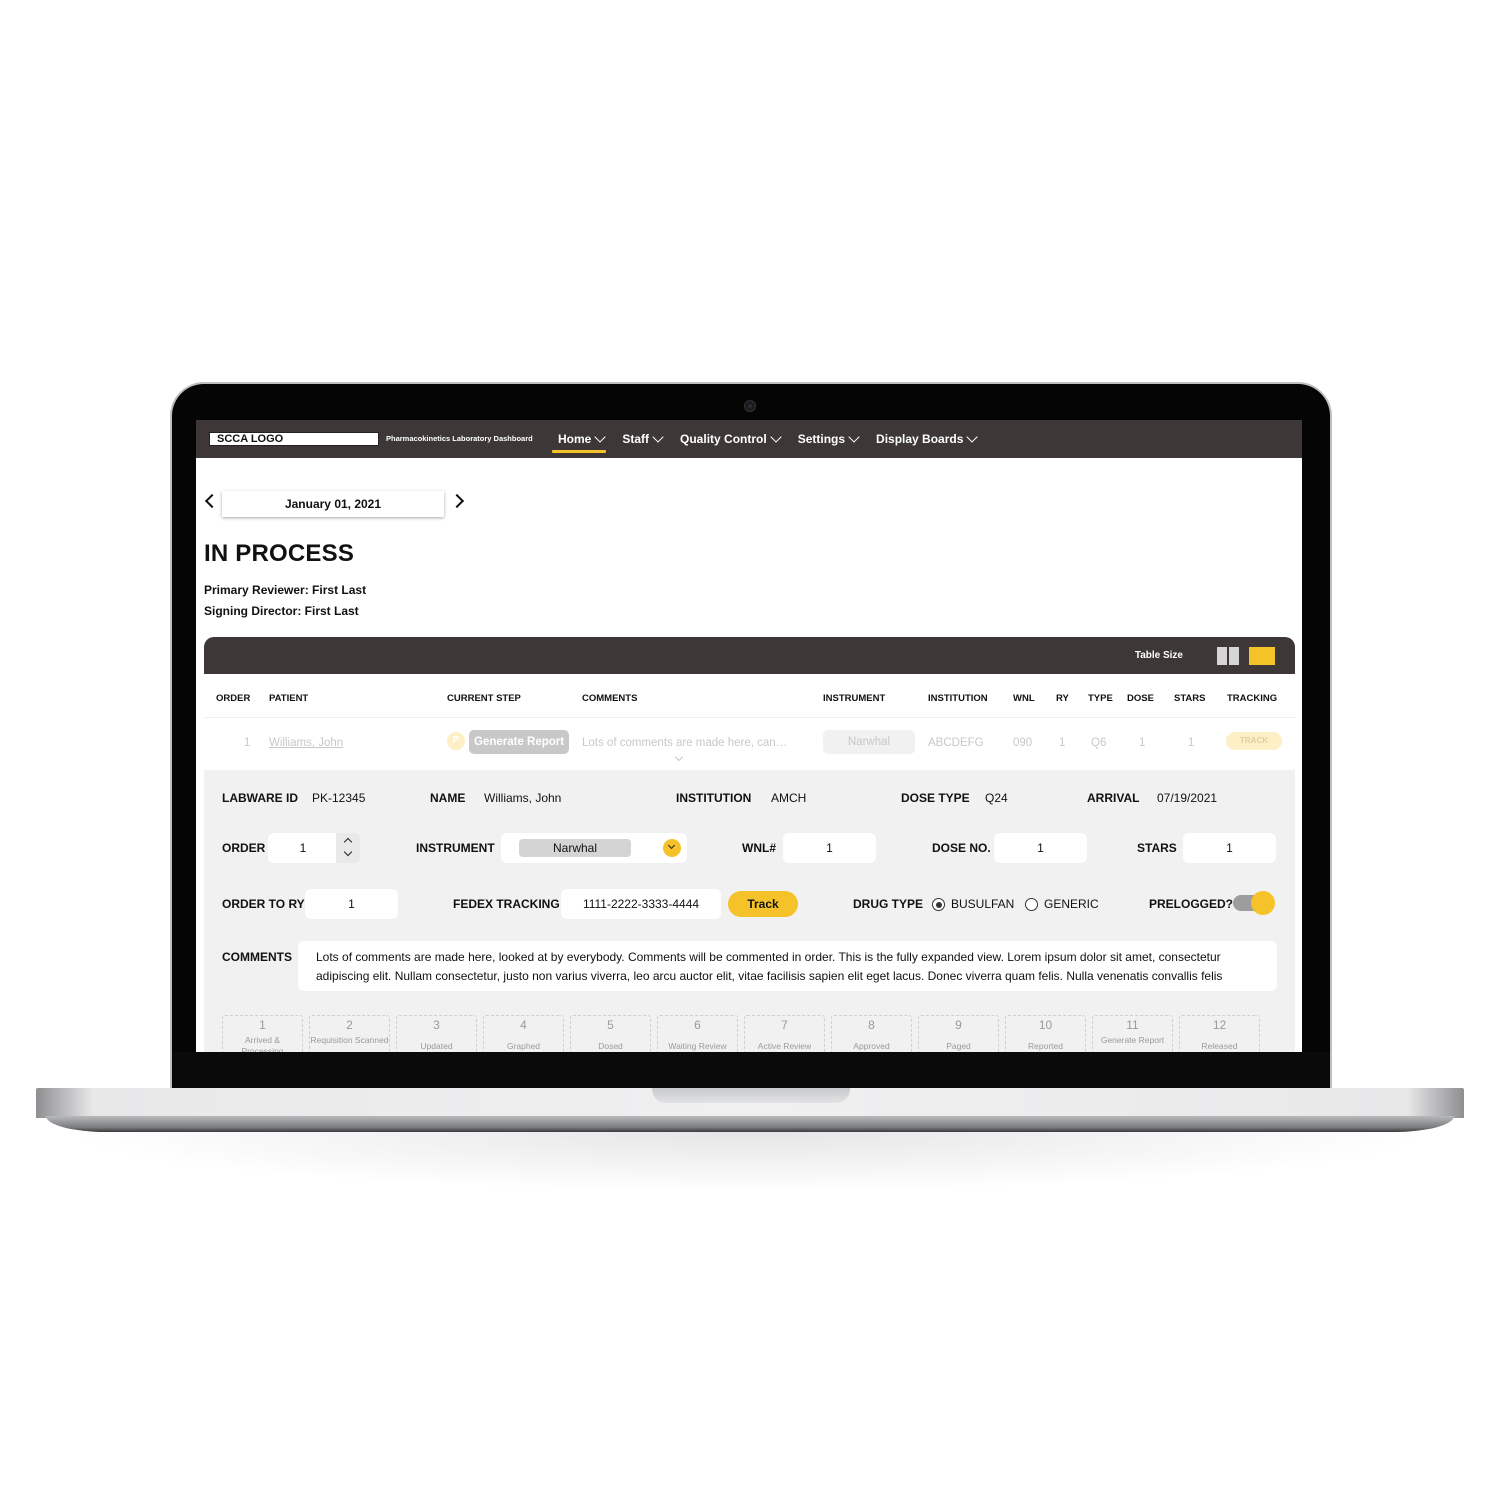 The image size is (1500, 1500). What do you see at coordinates (1023, 743) in the screenshot?
I see `cell-wnl: 090` at bounding box center [1023, 743].